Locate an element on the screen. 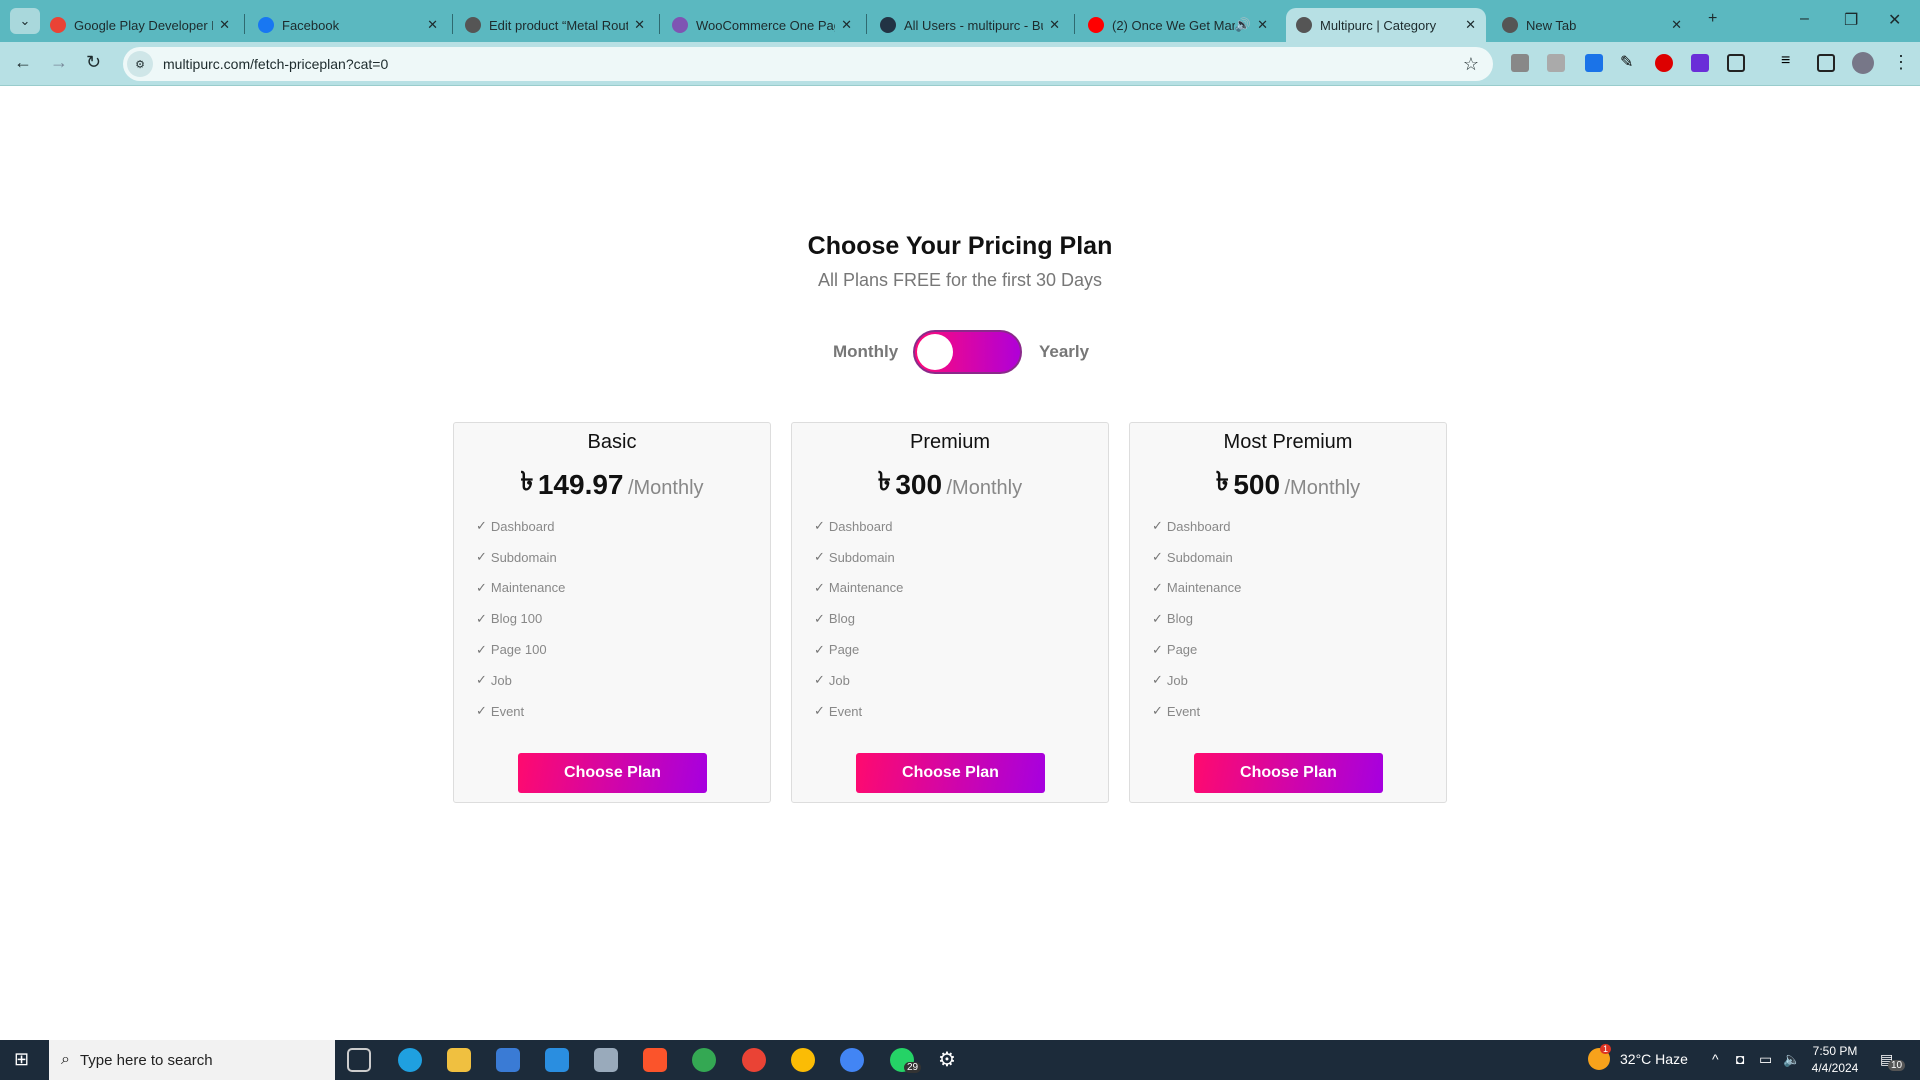 This screenshot has width=1920, height=1080. extensions-puzzle-icon is located at coordinates (1736, 63).